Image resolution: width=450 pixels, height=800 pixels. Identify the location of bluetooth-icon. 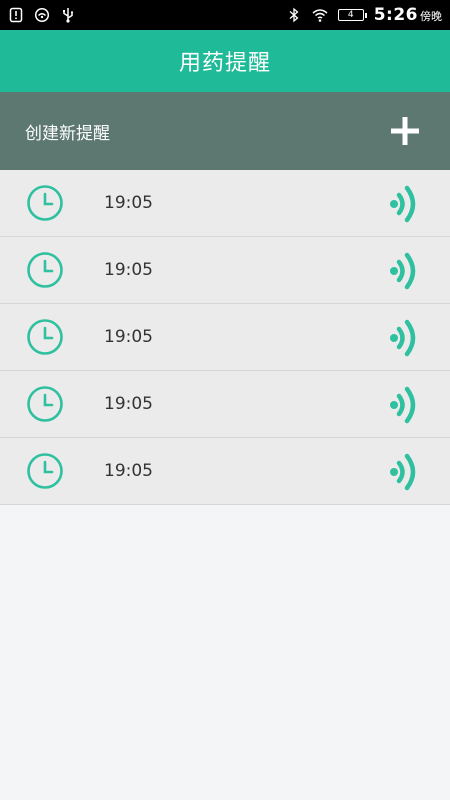
(294, 15).